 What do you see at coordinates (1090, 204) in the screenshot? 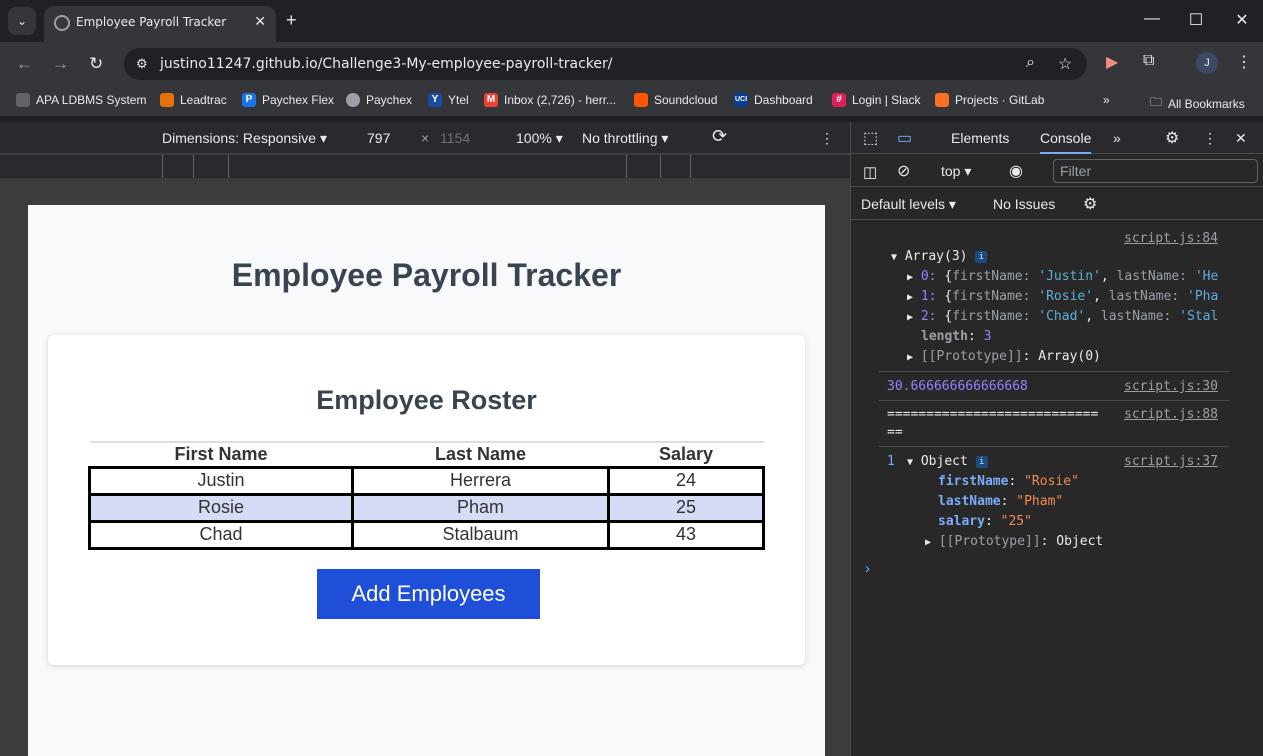
I see `console-settings-icon: ⚙` at bounding box center [1090, 204].